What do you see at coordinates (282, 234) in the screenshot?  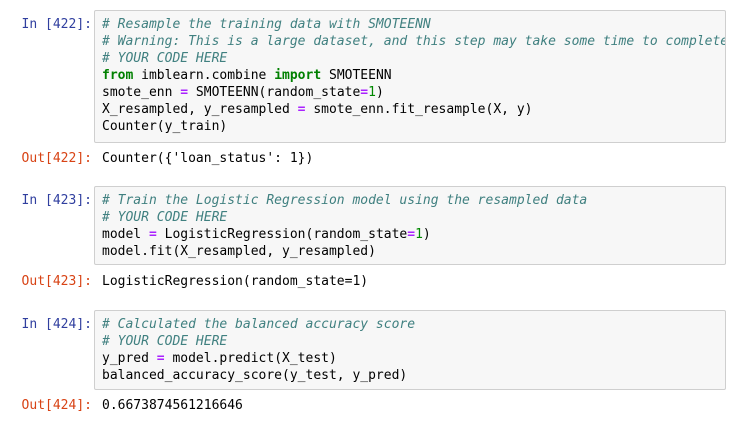 I see `code-text: LogisticRegression(random_state` at bounding box center [282, 234].